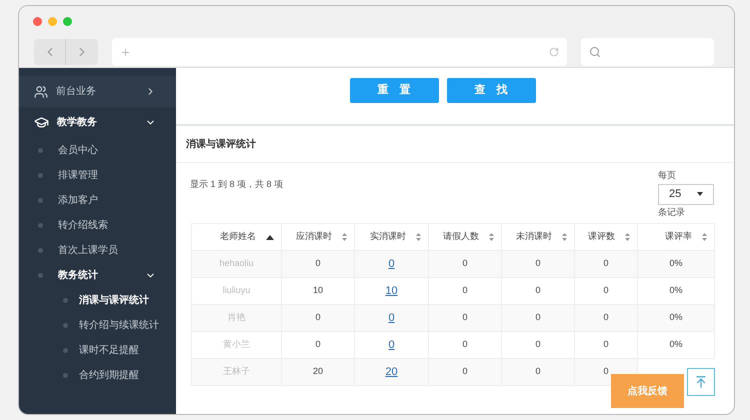  I want to click on table-cell: 20, so click(318, 372).